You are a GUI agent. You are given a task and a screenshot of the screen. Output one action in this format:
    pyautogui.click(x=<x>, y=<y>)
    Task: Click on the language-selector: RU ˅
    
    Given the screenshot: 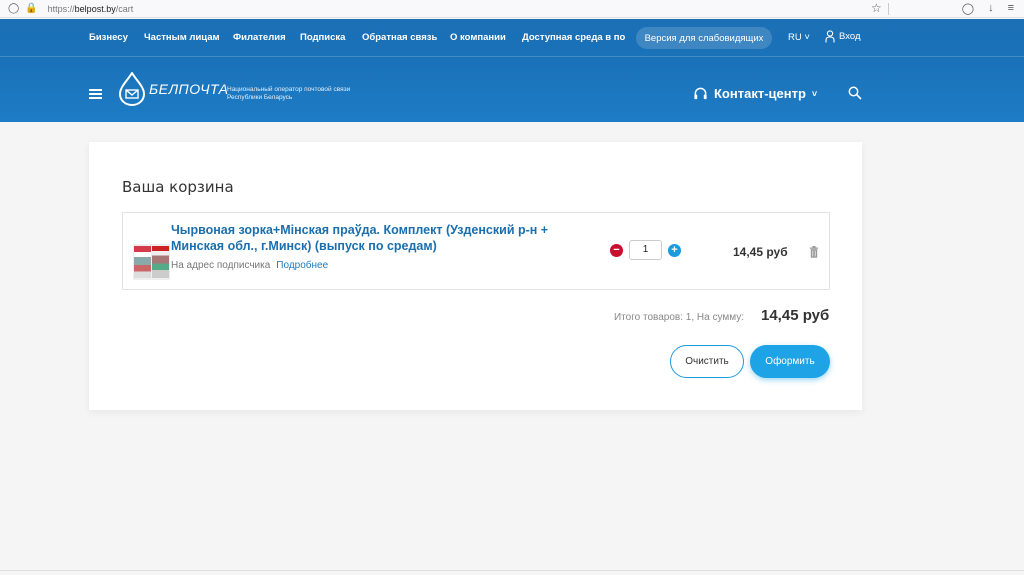 What is the action you would take?
    pyautogui.click(x=799, y=37)
    